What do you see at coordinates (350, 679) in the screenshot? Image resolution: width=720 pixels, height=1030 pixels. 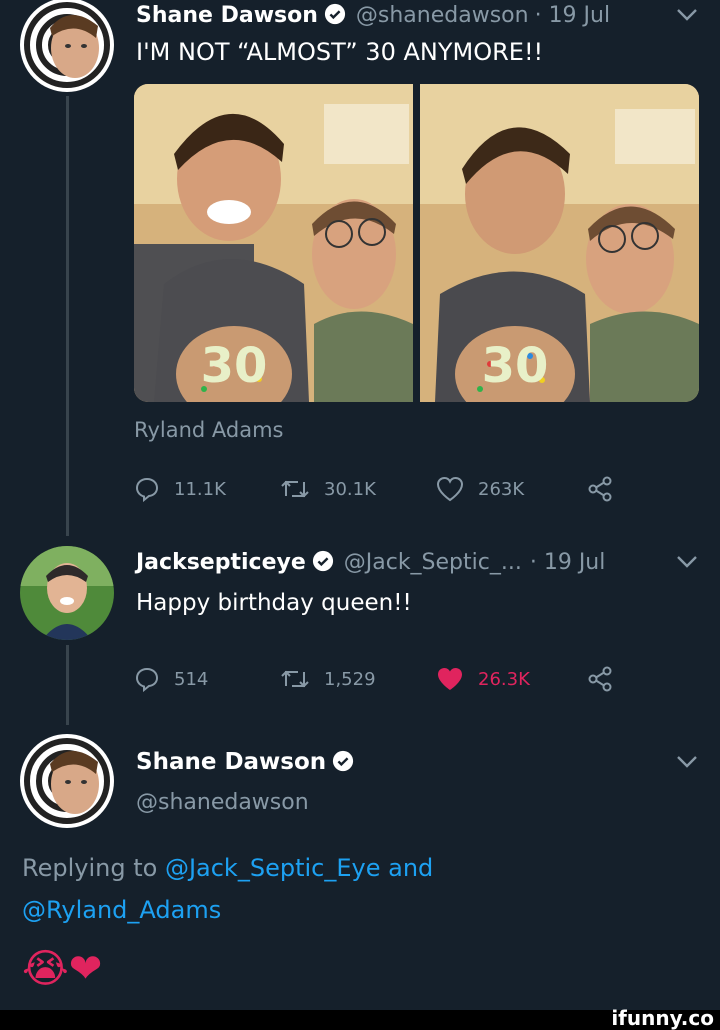 I see `retweet-count: 1,529` at bounding box center [350, 679].